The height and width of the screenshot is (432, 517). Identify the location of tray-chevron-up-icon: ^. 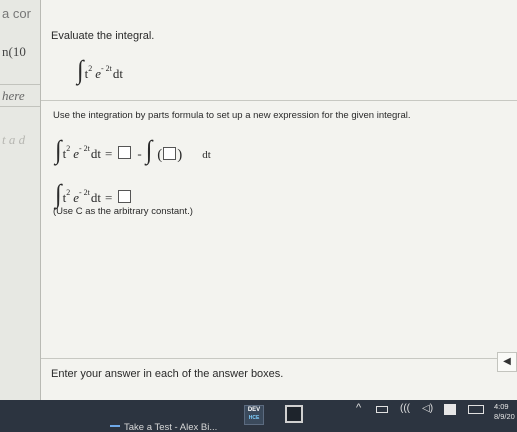
(358, 408).